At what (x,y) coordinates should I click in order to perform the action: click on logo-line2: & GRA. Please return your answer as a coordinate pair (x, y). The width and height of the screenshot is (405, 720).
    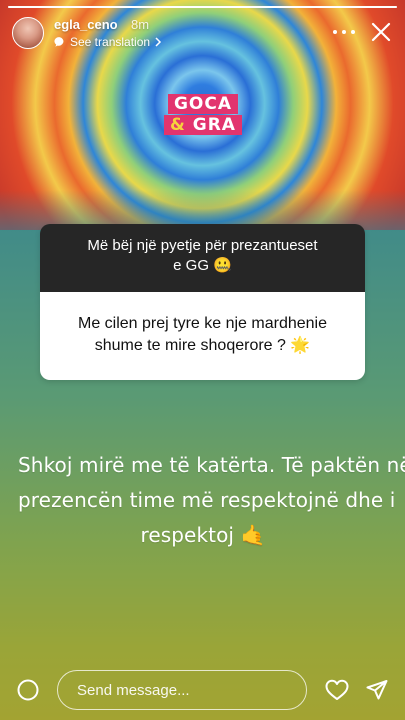
    Looking at the image, I should click on (203, 125).